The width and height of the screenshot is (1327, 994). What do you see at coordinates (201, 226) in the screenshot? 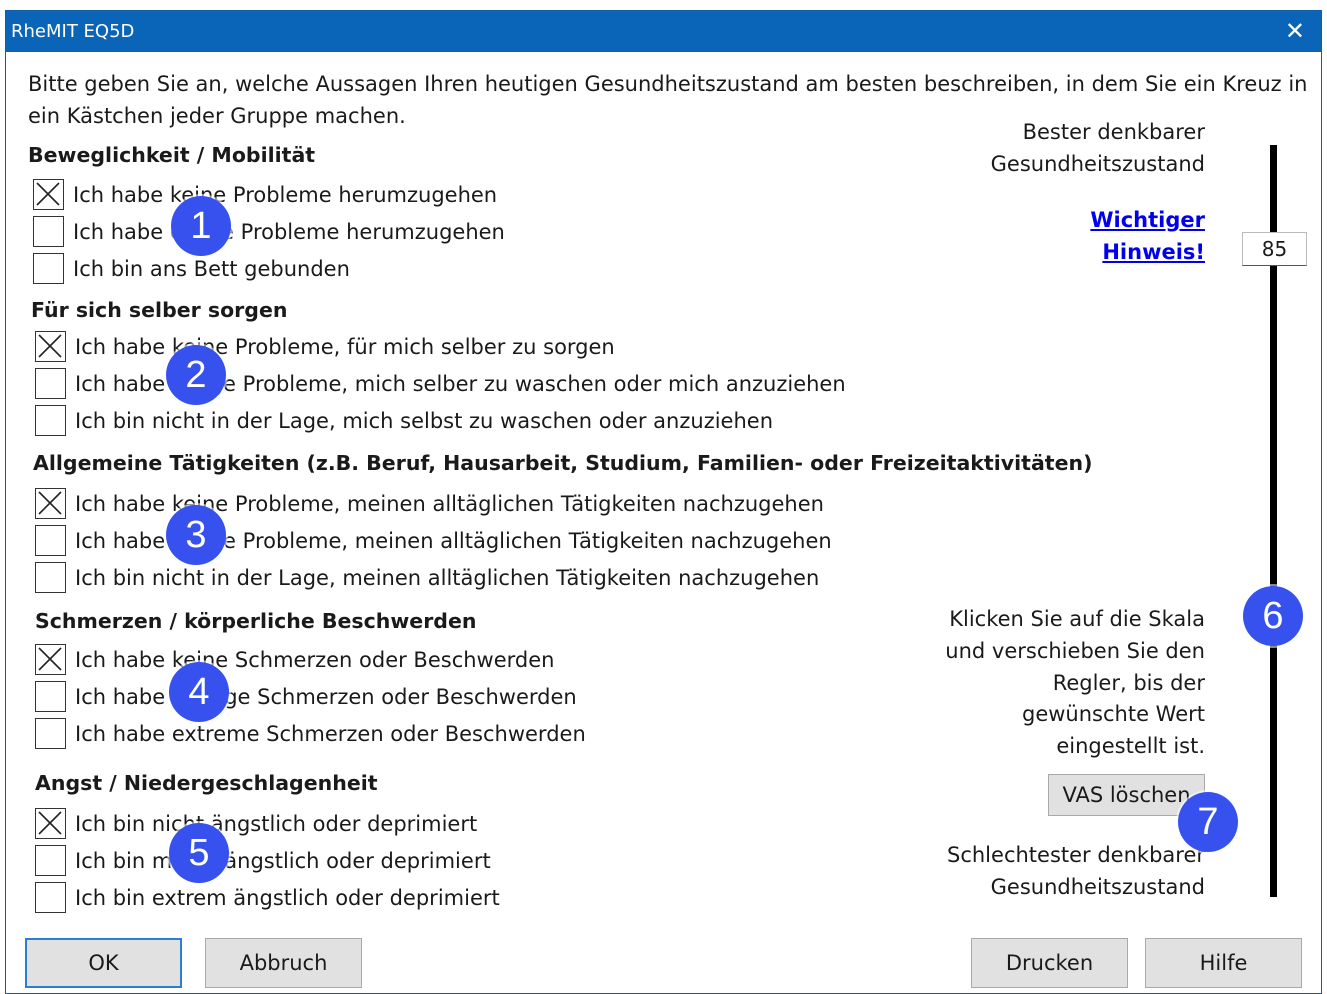
I see `step-badge: 1` at bounding box center [201, 226].